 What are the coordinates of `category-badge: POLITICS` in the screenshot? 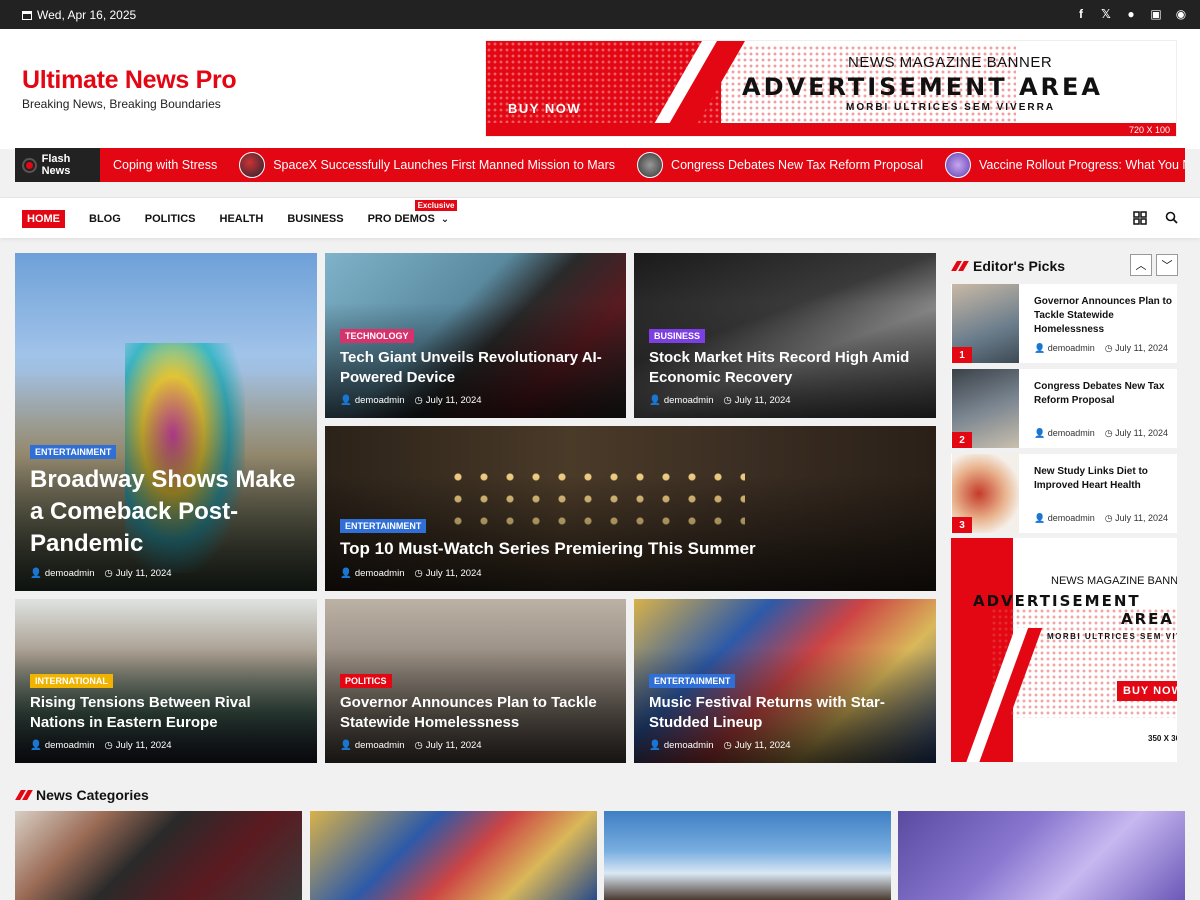 It's located at (366, 681).